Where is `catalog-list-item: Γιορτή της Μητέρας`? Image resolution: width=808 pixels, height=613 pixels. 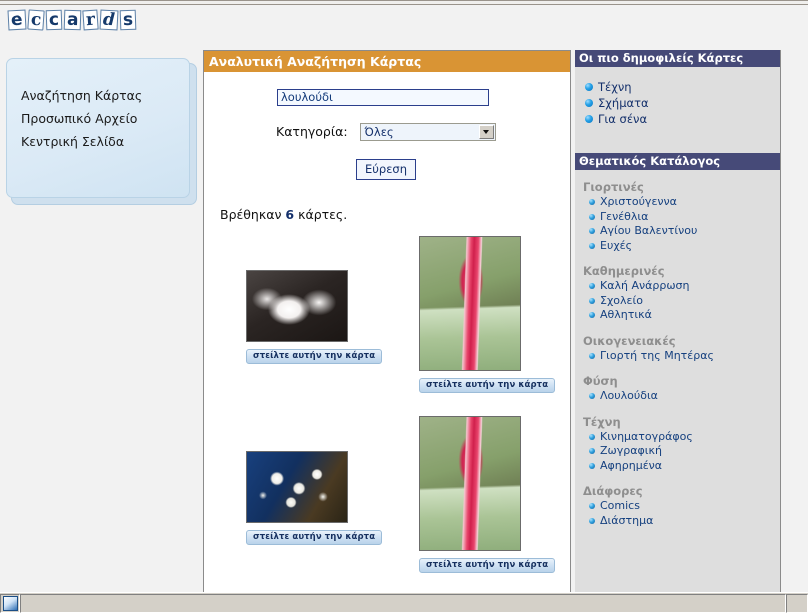 catalog-list-item: Γιορτή της Μητέρας is located at coordinates (684, 356).